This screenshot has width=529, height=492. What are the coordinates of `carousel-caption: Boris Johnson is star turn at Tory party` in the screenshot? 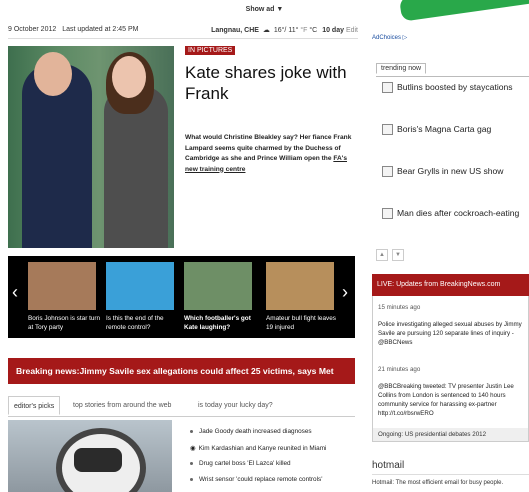 It's located at (66, 323).